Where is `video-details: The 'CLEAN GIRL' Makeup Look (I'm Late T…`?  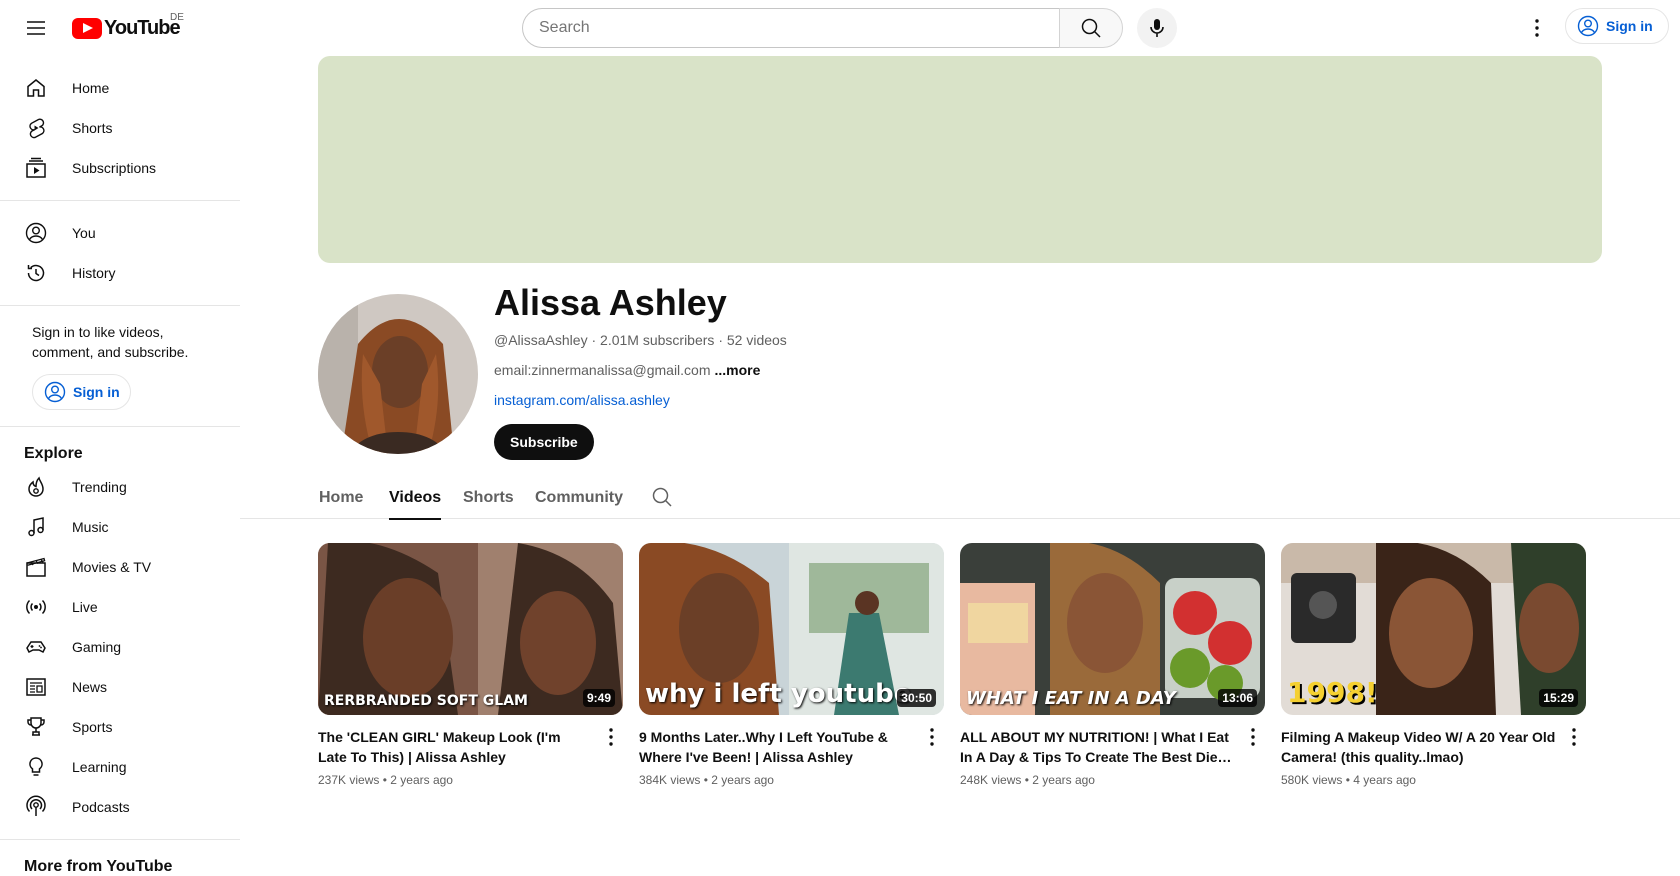
video-details: The 'CLEAN GIRL' Makeup Look (I'm Late T… is located at coordinates (470, 752).